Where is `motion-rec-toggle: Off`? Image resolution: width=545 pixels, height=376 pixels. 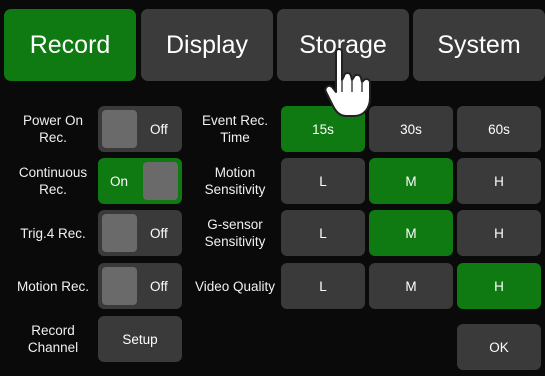
motion-rec-toggle: Off is located at coordinates (140, 286).